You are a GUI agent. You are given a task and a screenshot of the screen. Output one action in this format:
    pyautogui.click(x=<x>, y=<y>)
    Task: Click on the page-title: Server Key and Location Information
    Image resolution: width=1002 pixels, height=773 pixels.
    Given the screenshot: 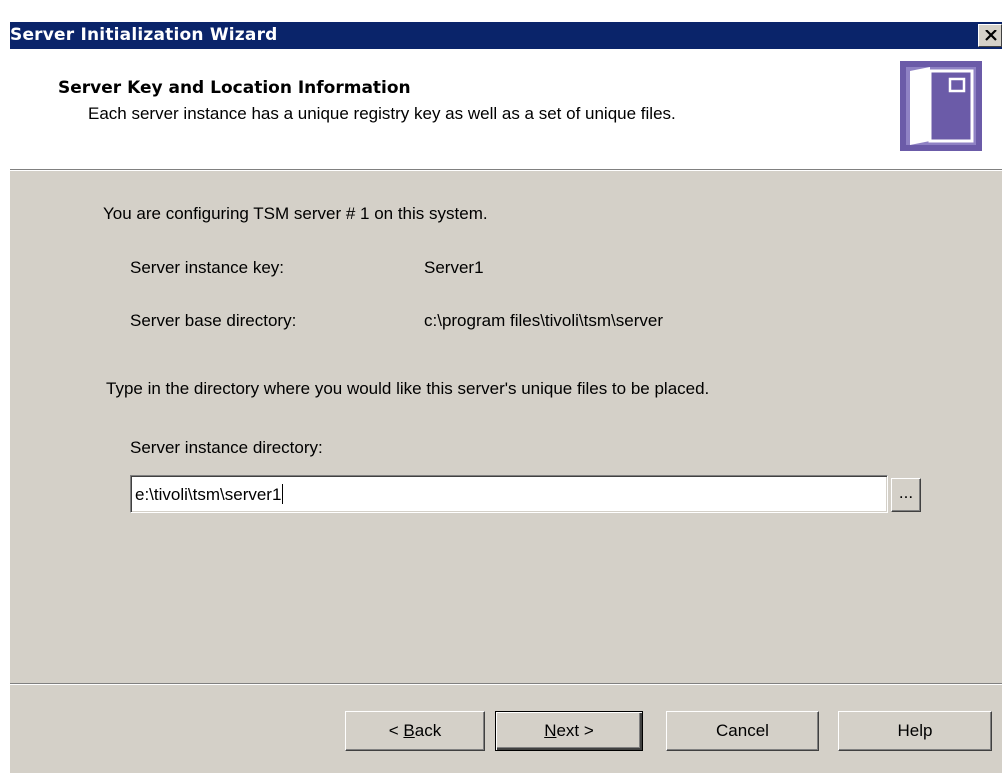 What is the action you would take?
    pyautogui.click(x=234, y=88)
    